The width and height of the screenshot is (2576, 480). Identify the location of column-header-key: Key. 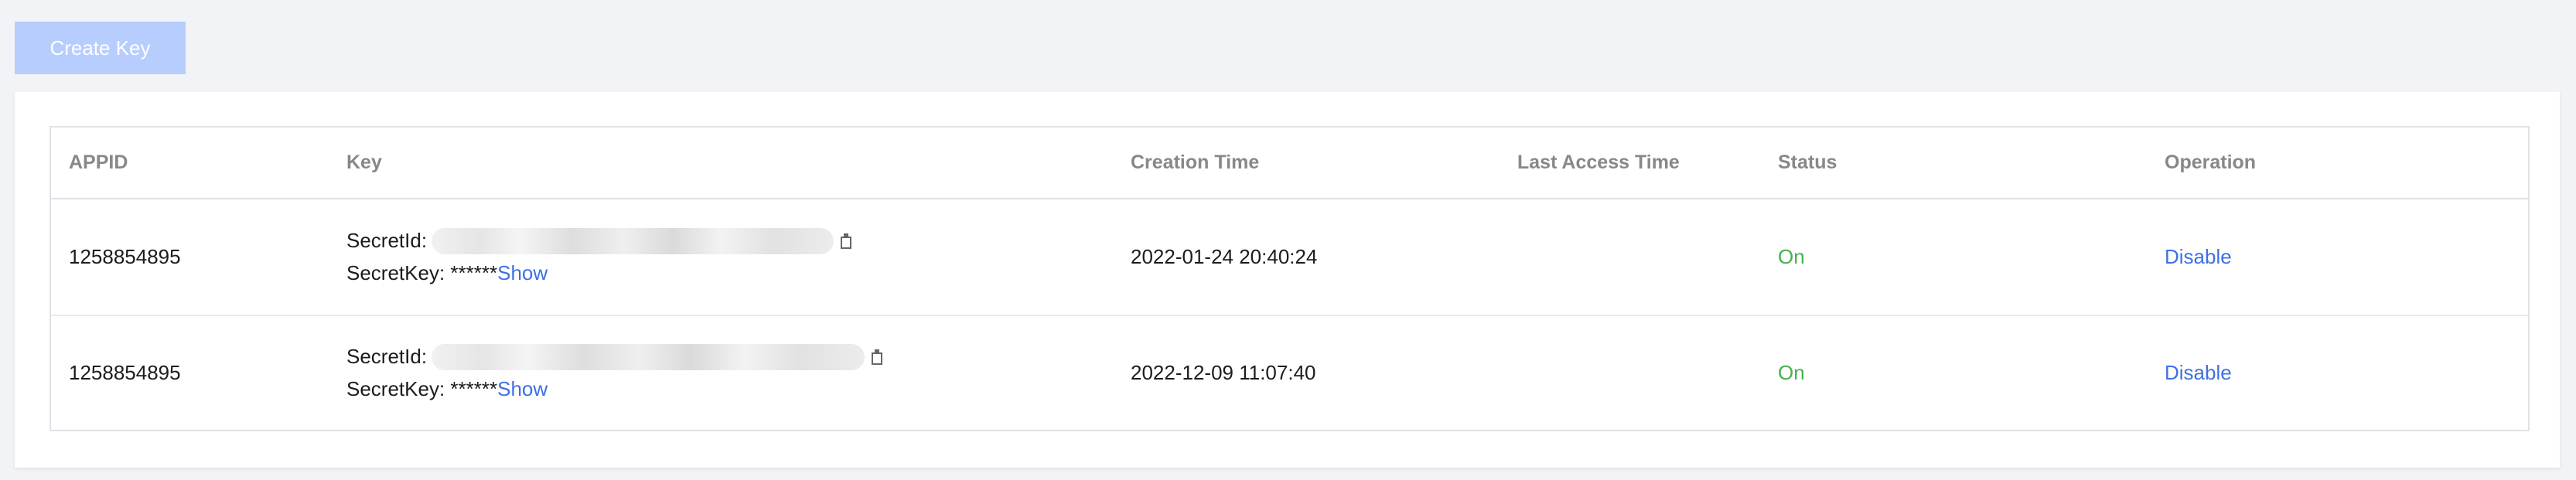
(364, 162).